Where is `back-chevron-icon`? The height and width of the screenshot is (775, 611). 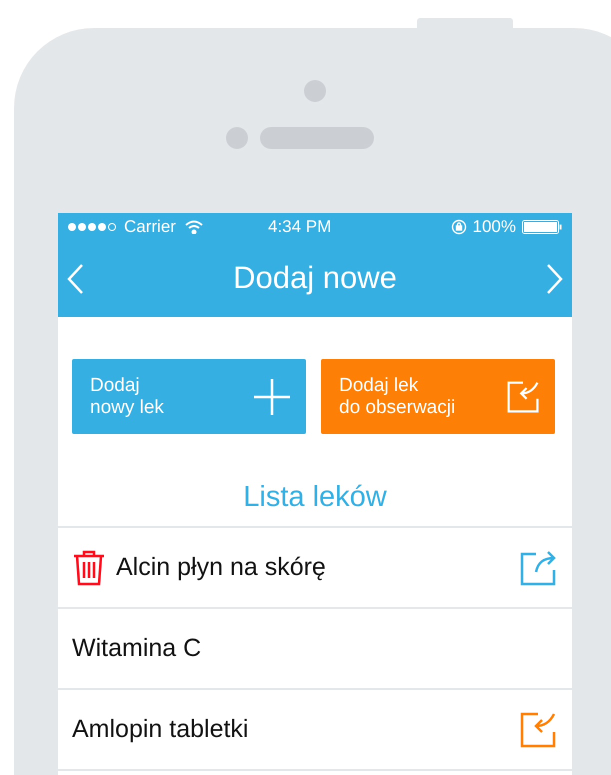
back-chevron-icon is located at coordinates (75, 278).